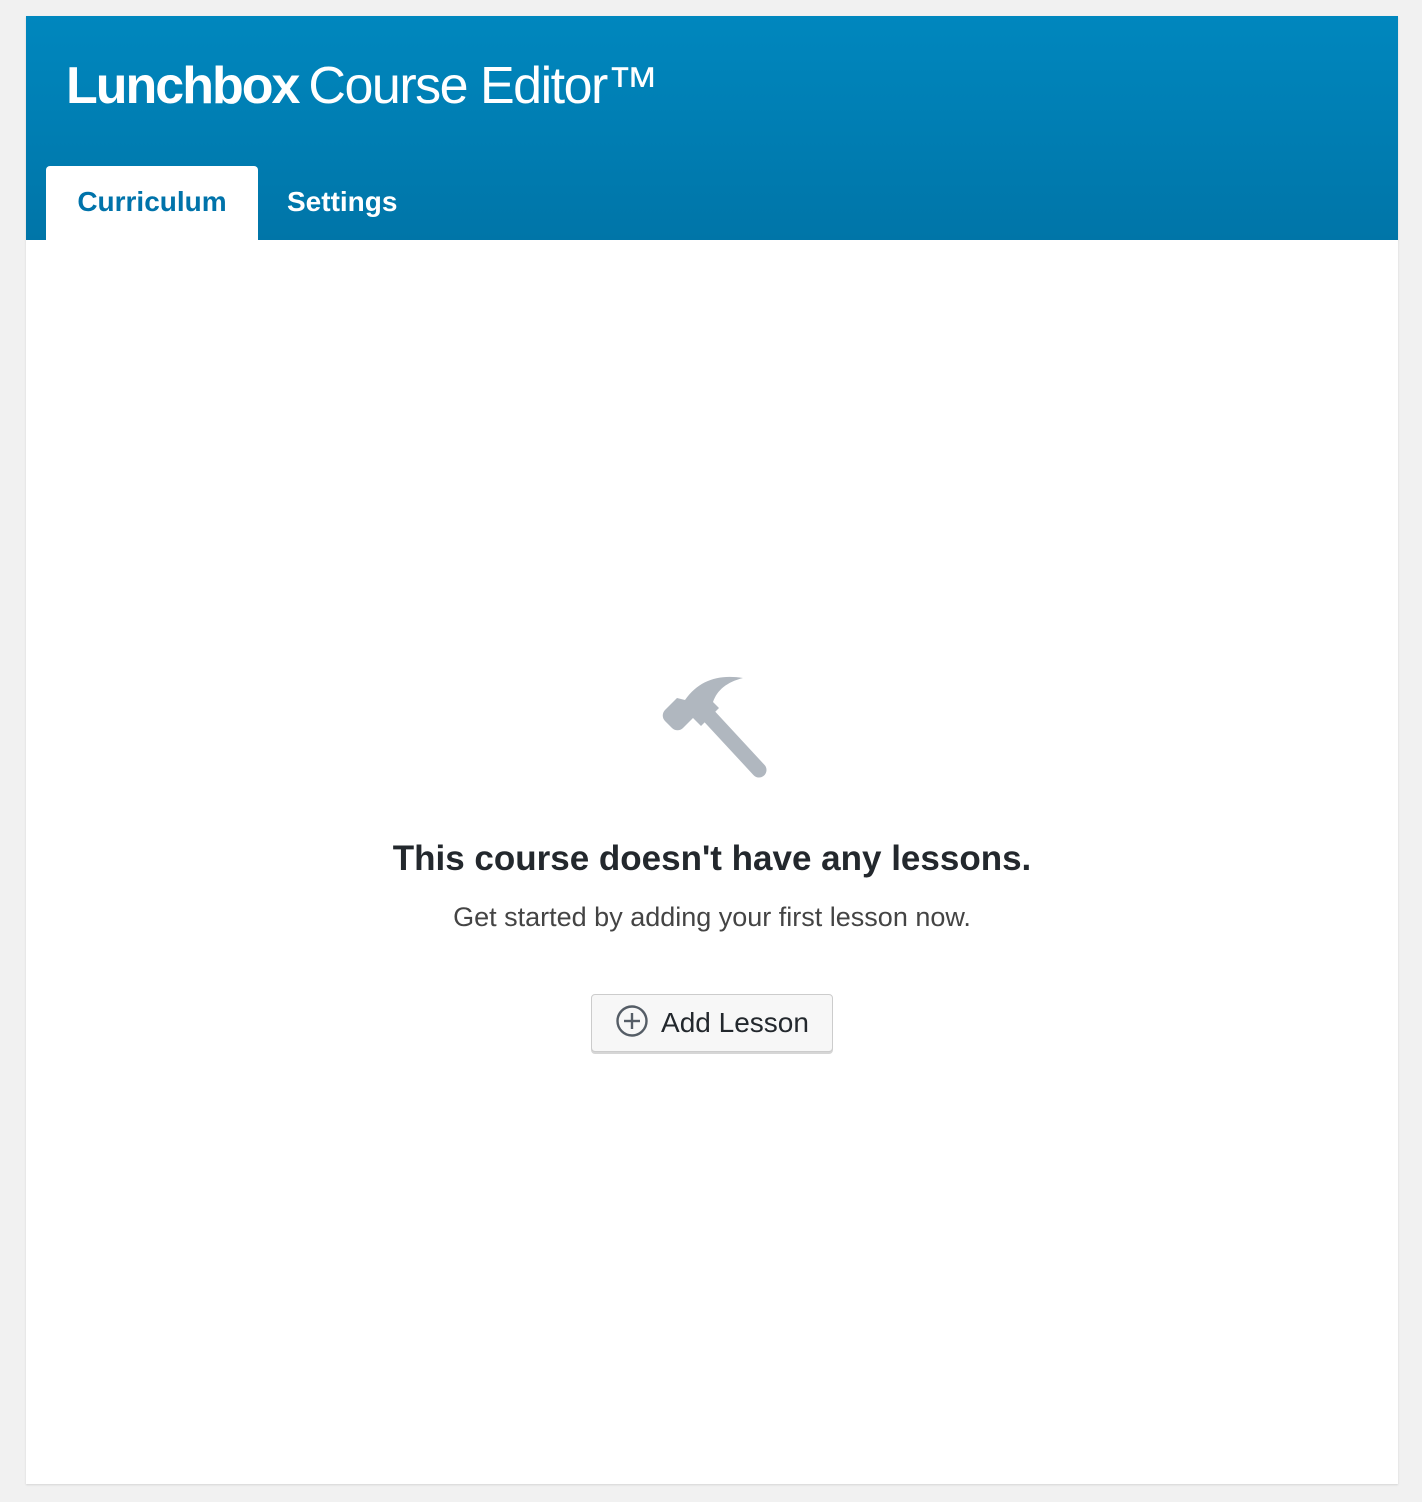 This screenshot has height=1502, width=1422. I want to click on hammer-icon, so click(712, 721).